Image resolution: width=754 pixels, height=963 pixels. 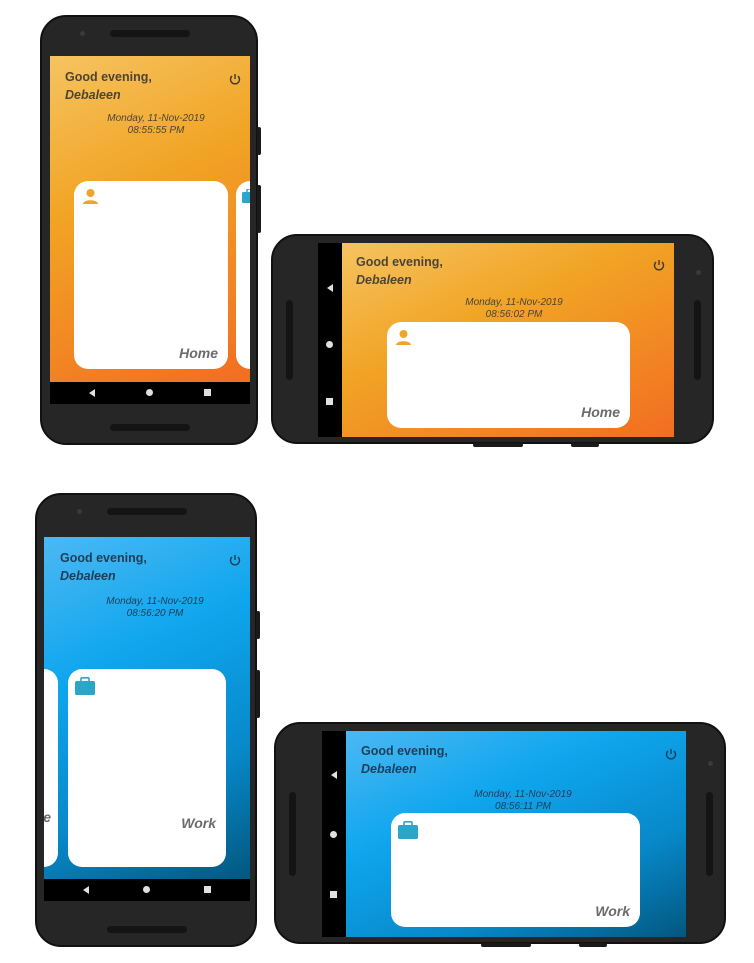 What do you see at coordinates (243, 275) in the screenshot?
I see `next-card-peek` at bounding box center [243, 275].